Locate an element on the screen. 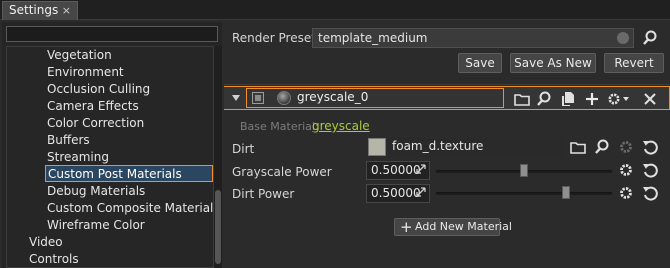 The image size is (670, 268). tree-item-vegetation: Vegetation is located at coordinates (79, 55).